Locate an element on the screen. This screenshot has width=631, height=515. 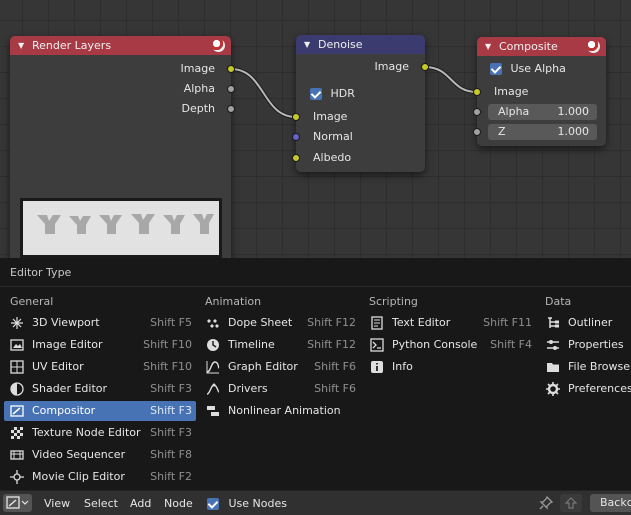
3d-viewport-icon is located at coordinates (17, 323).